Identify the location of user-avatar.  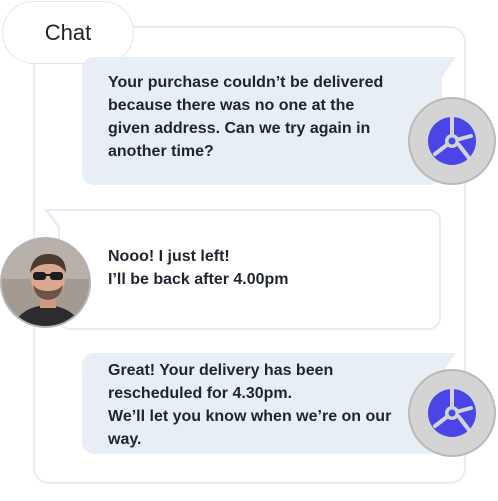
(45, 282).